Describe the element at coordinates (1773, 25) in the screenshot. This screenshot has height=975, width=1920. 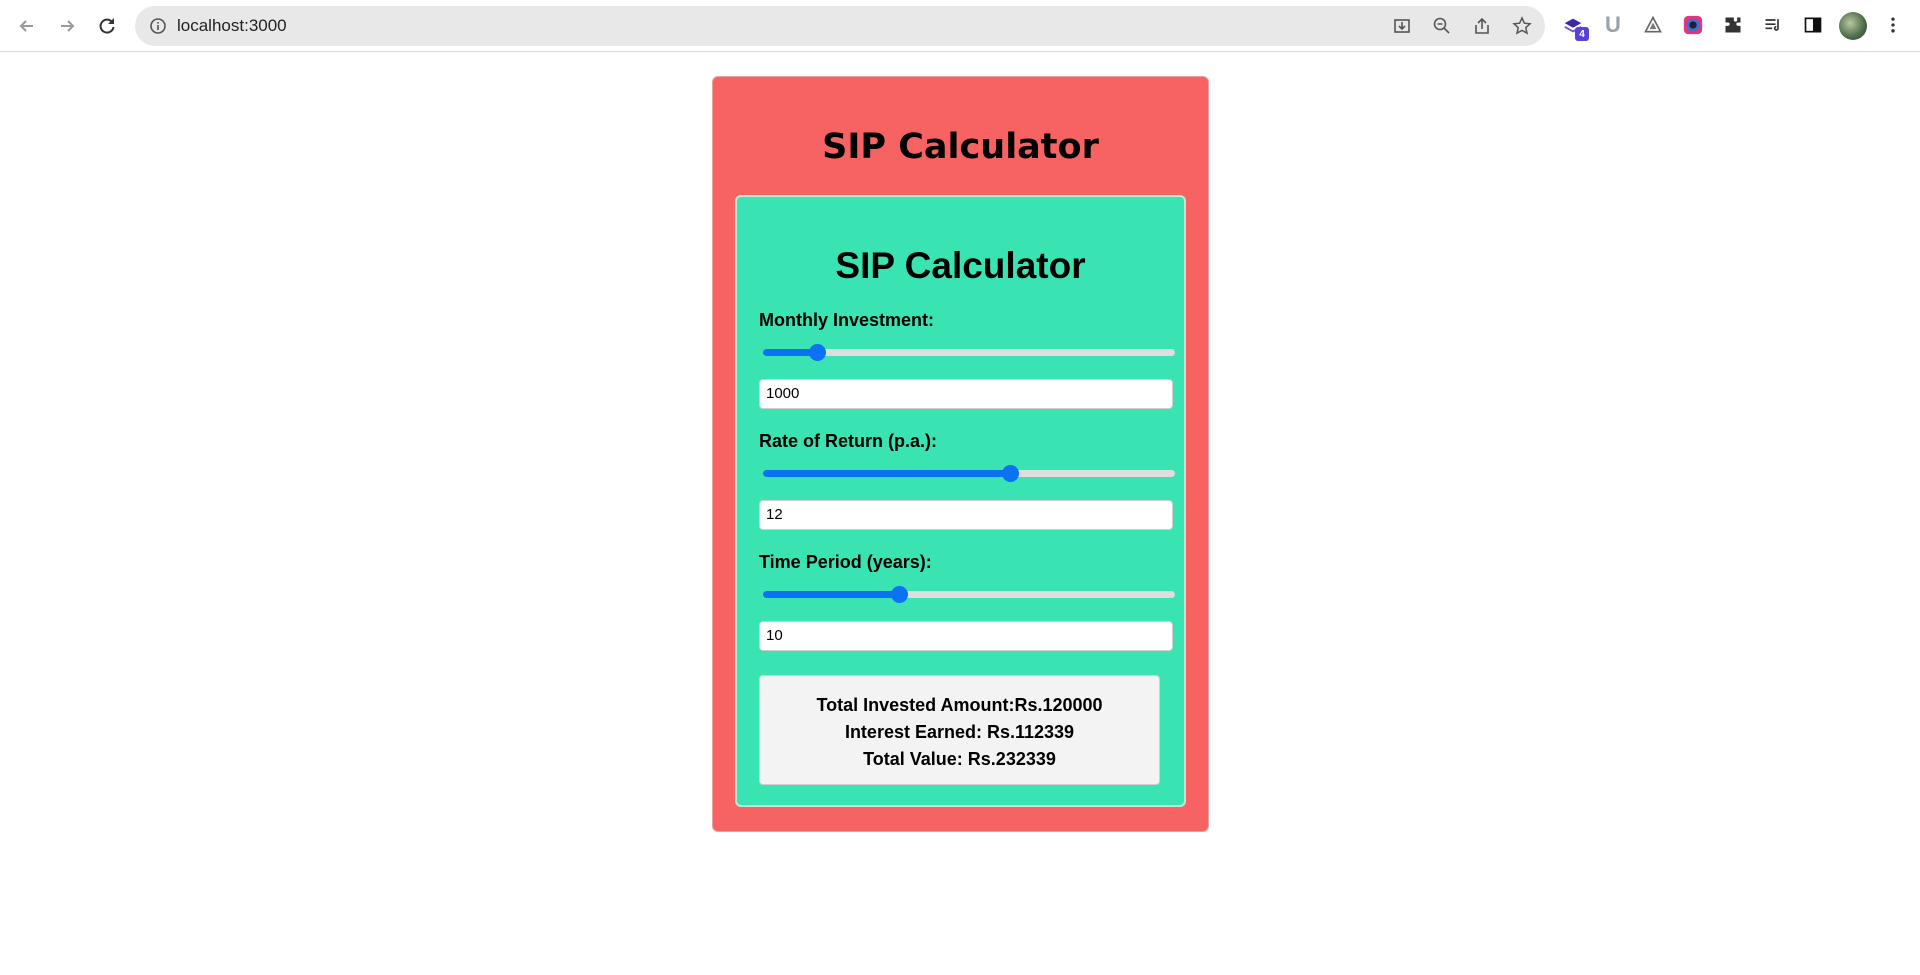
I see `reading-list-icon` at that location.